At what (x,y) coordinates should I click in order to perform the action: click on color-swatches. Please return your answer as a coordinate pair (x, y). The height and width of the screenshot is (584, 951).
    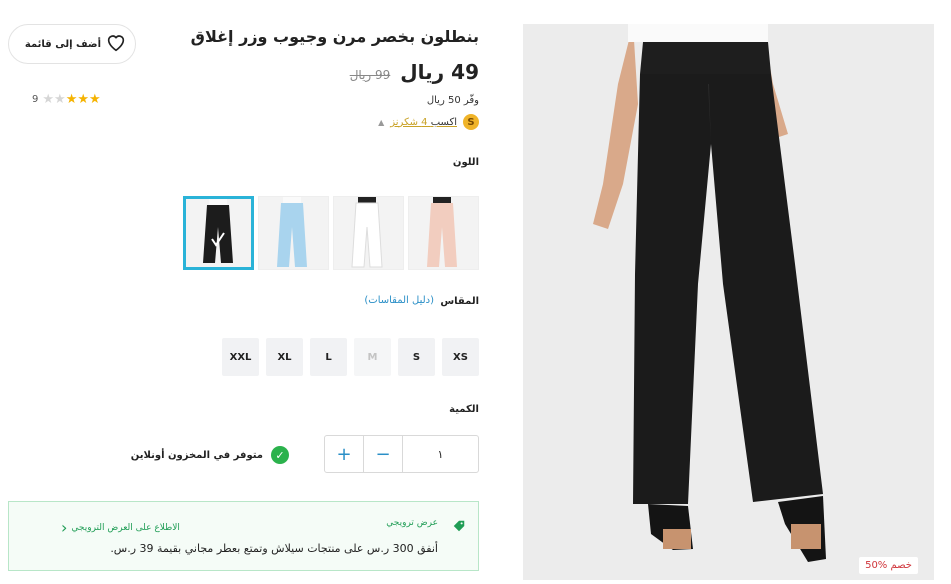
    Looking at the image, I should click on (331, 233).